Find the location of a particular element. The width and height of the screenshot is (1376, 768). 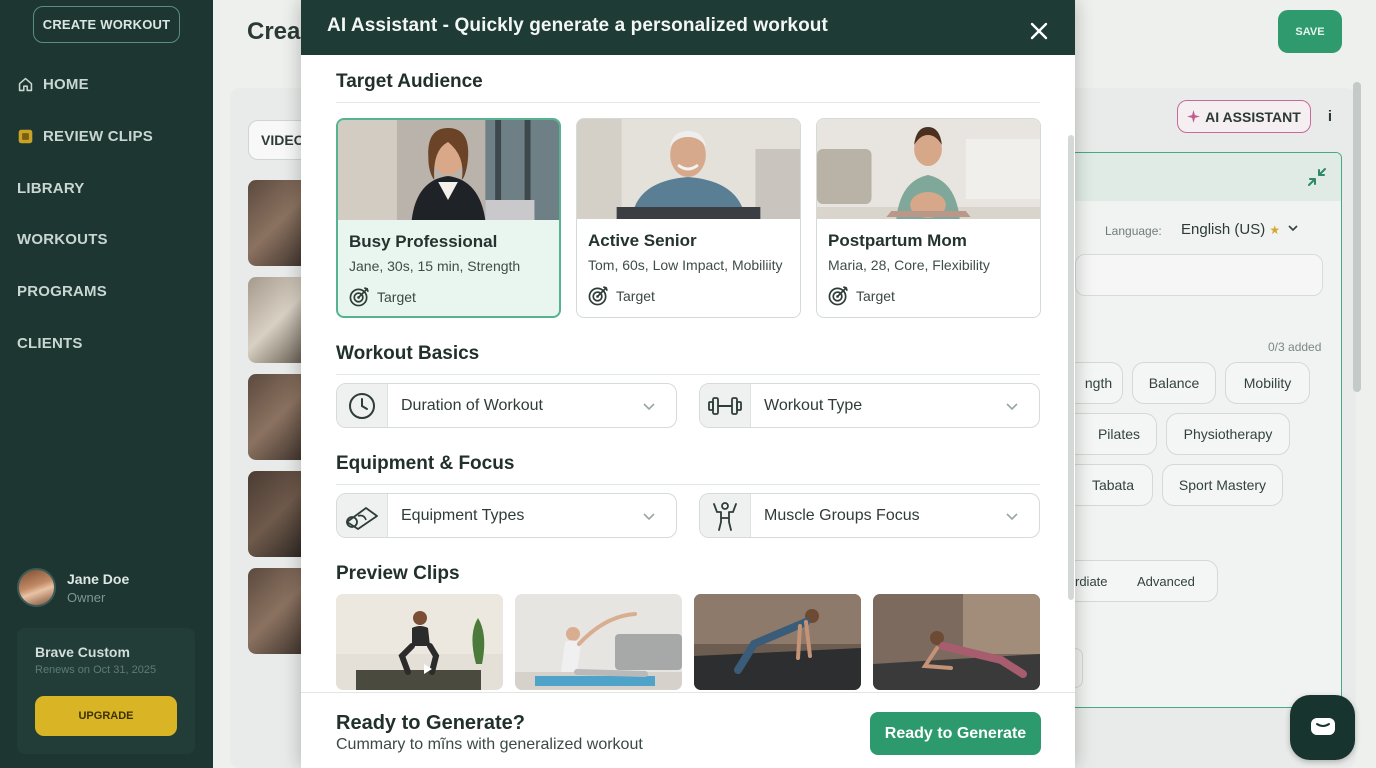

chat-button is located at coordinates (1322, 727).